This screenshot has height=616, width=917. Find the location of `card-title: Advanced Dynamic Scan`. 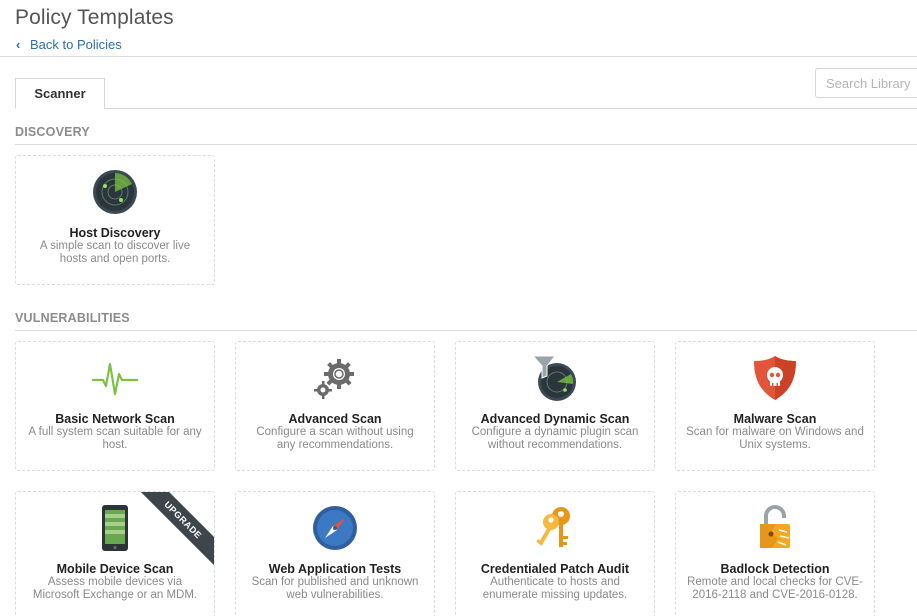

card-title: Advanced Dynamic Scan is located at coordinates (555, 419).